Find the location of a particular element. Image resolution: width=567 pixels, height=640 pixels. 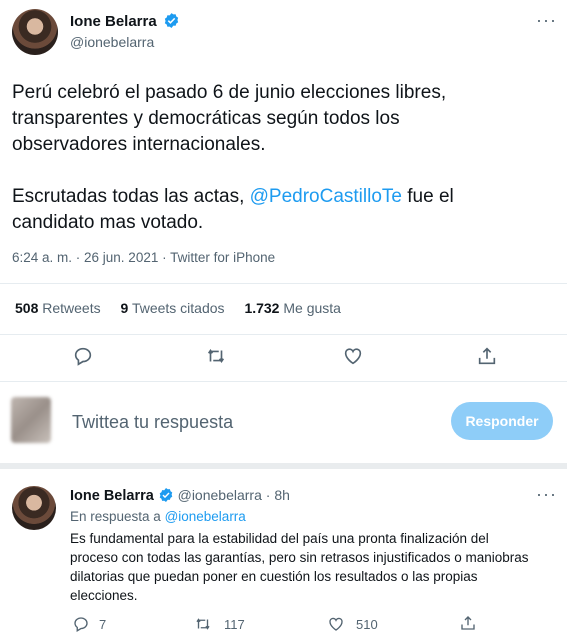

reply-time: · 8h is located at coordinates (278, 495).